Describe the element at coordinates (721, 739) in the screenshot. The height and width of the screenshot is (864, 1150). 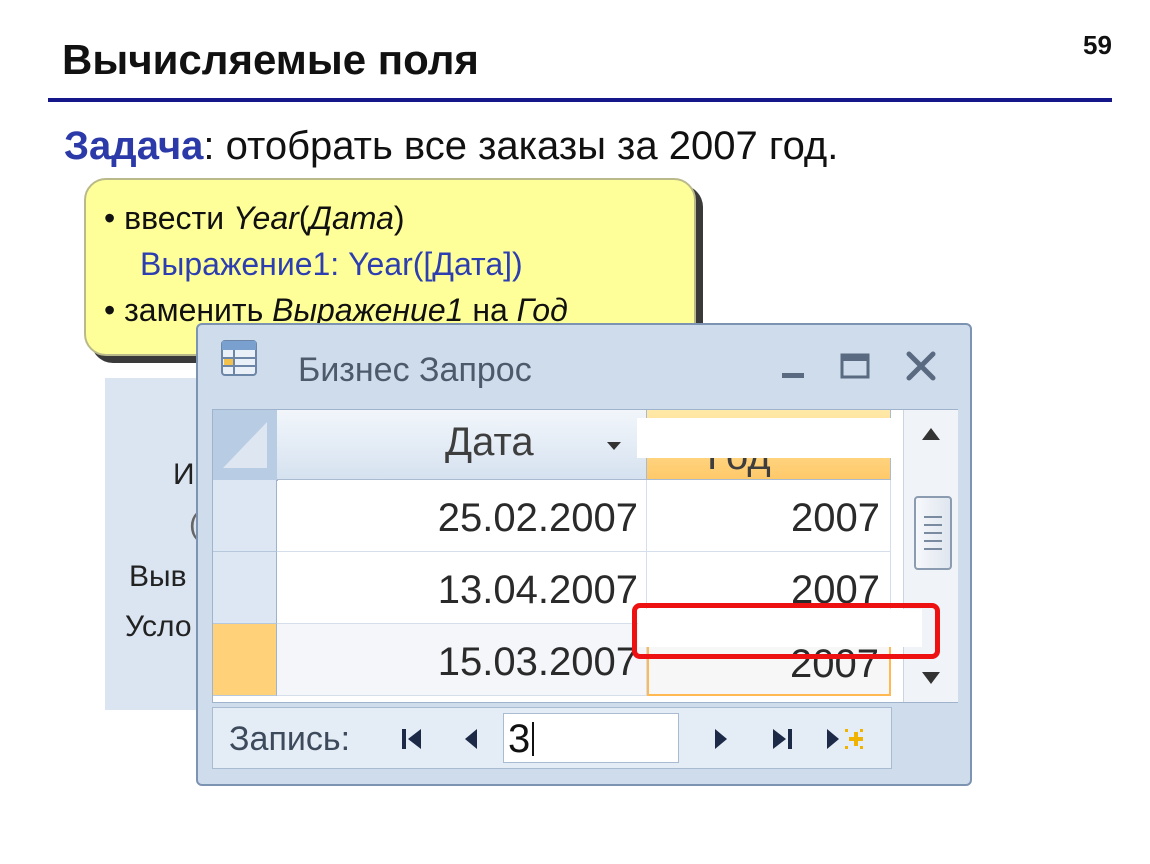
I see `next-record-icon` at that location.